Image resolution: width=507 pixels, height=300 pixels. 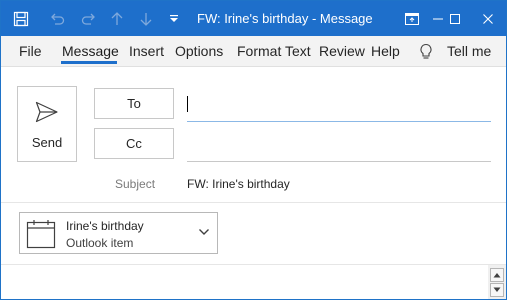 I want to click on subject-label: Subject, so click(x=135, y=184).